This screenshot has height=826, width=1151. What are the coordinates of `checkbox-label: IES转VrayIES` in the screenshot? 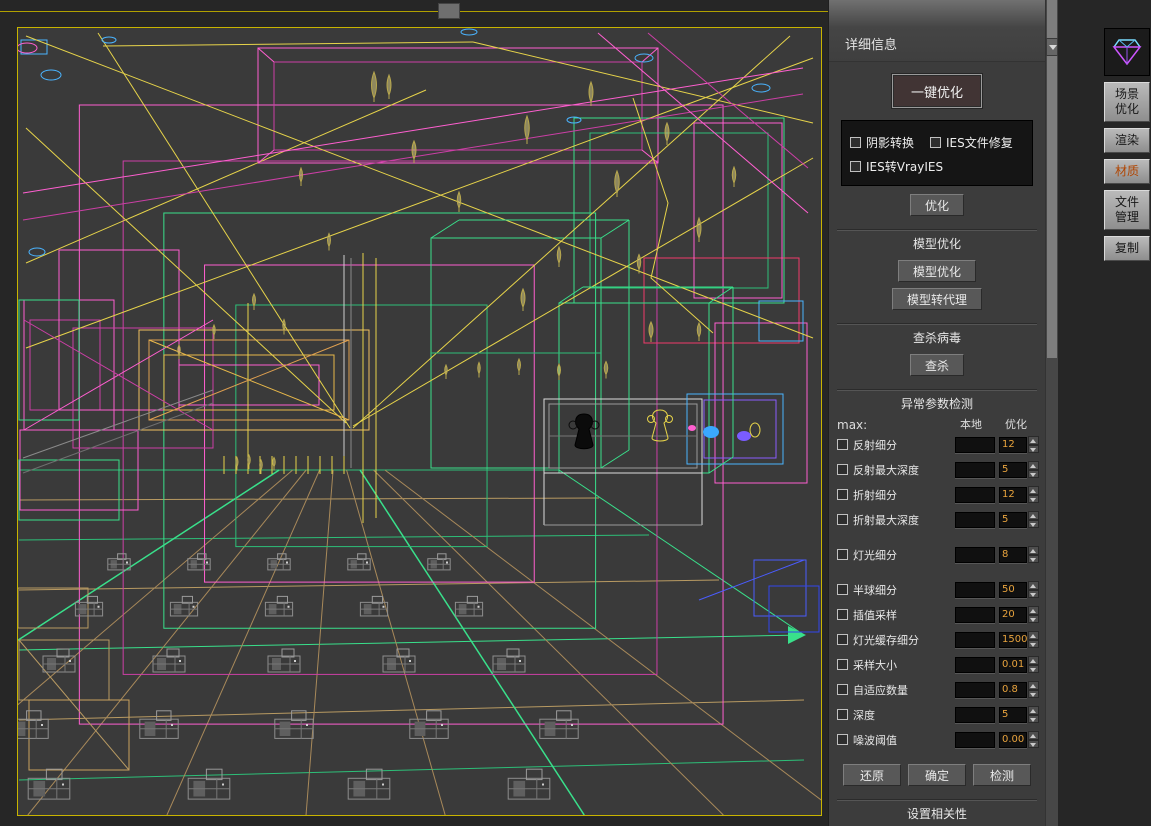 It's located at (905, 167).